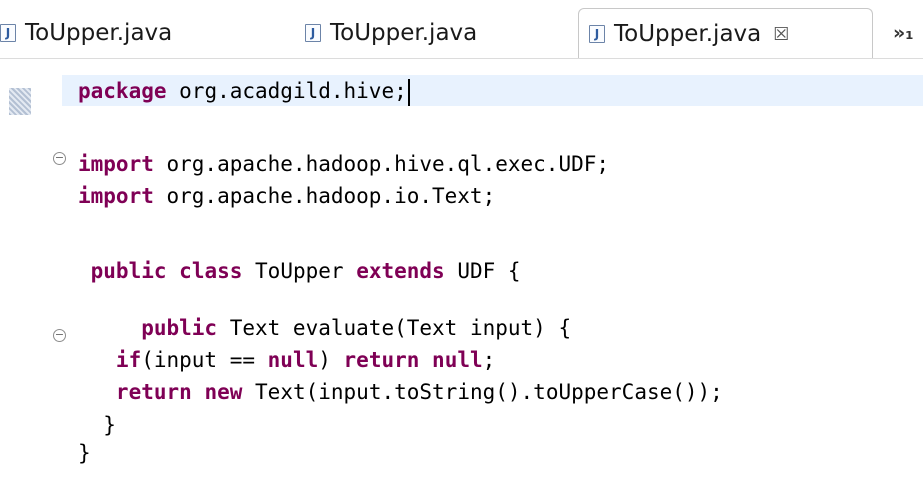 The width and height of the screenshot is (923, 496). What do you see at coordinates (482, 271) in the screenshot?
I see `code-token: UDF {` at bounding box center [482, 271].